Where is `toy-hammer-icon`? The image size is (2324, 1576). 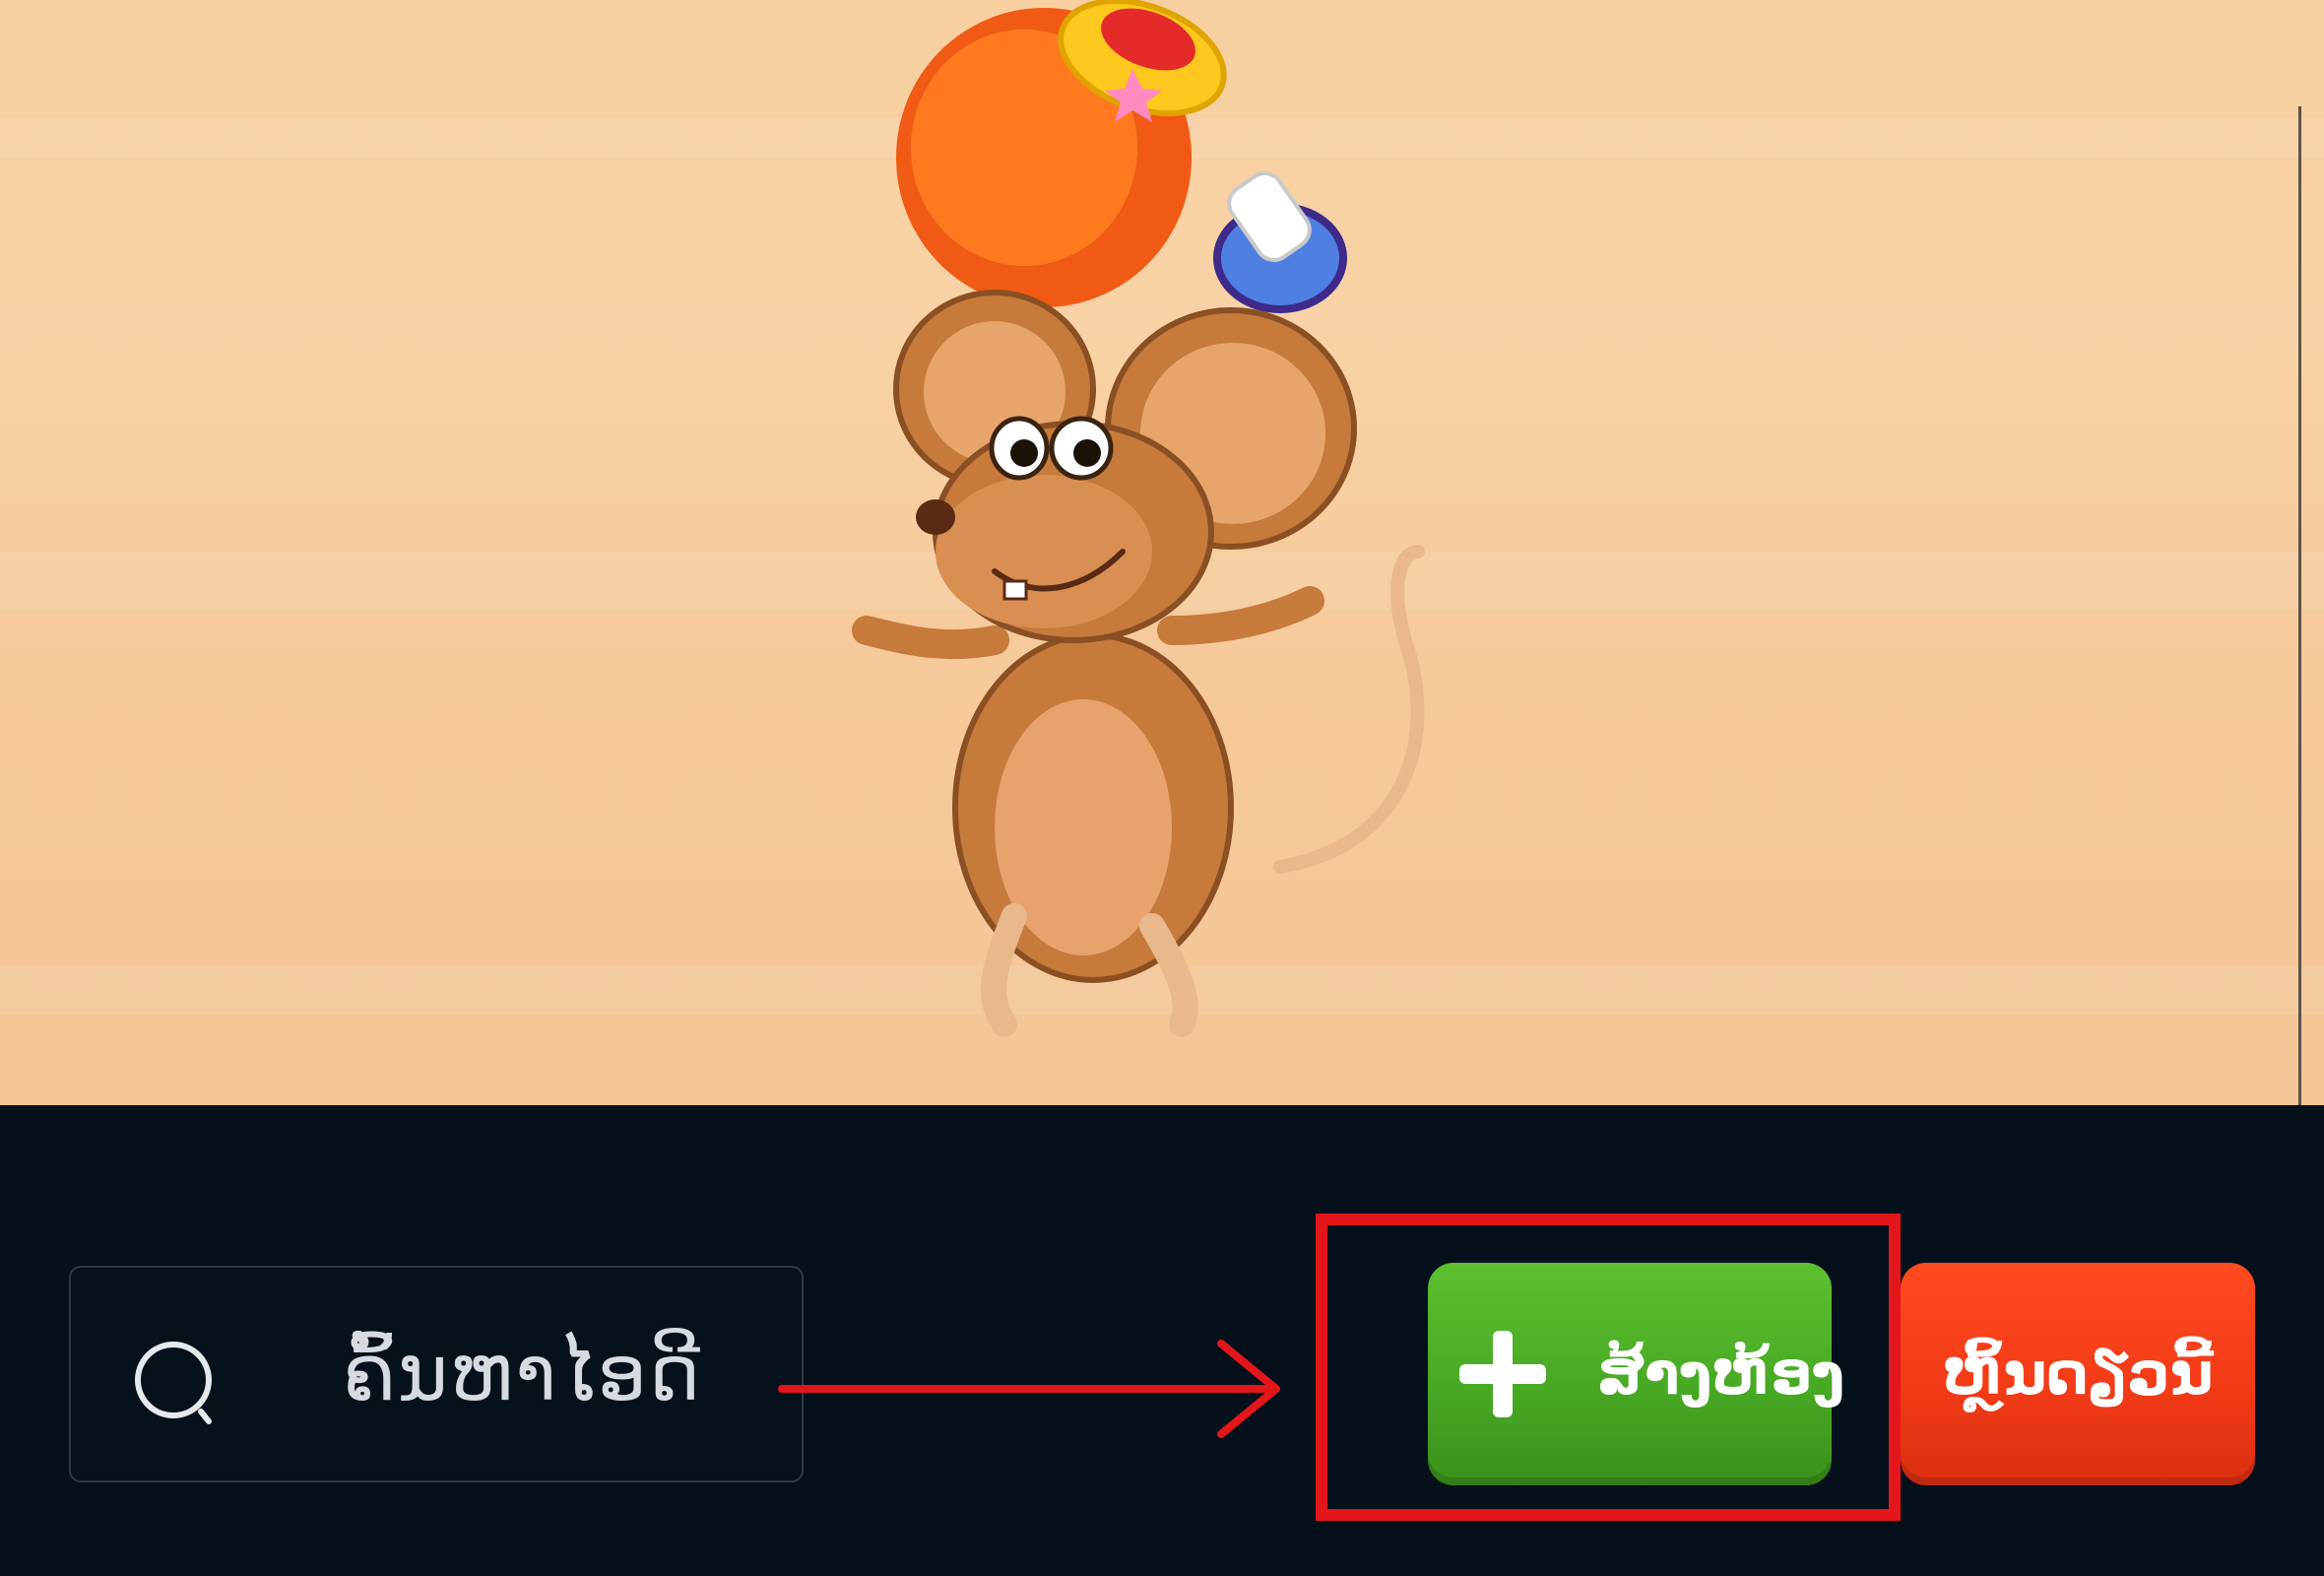 toy-hammer-icon is located at coordinates (1121, 156).